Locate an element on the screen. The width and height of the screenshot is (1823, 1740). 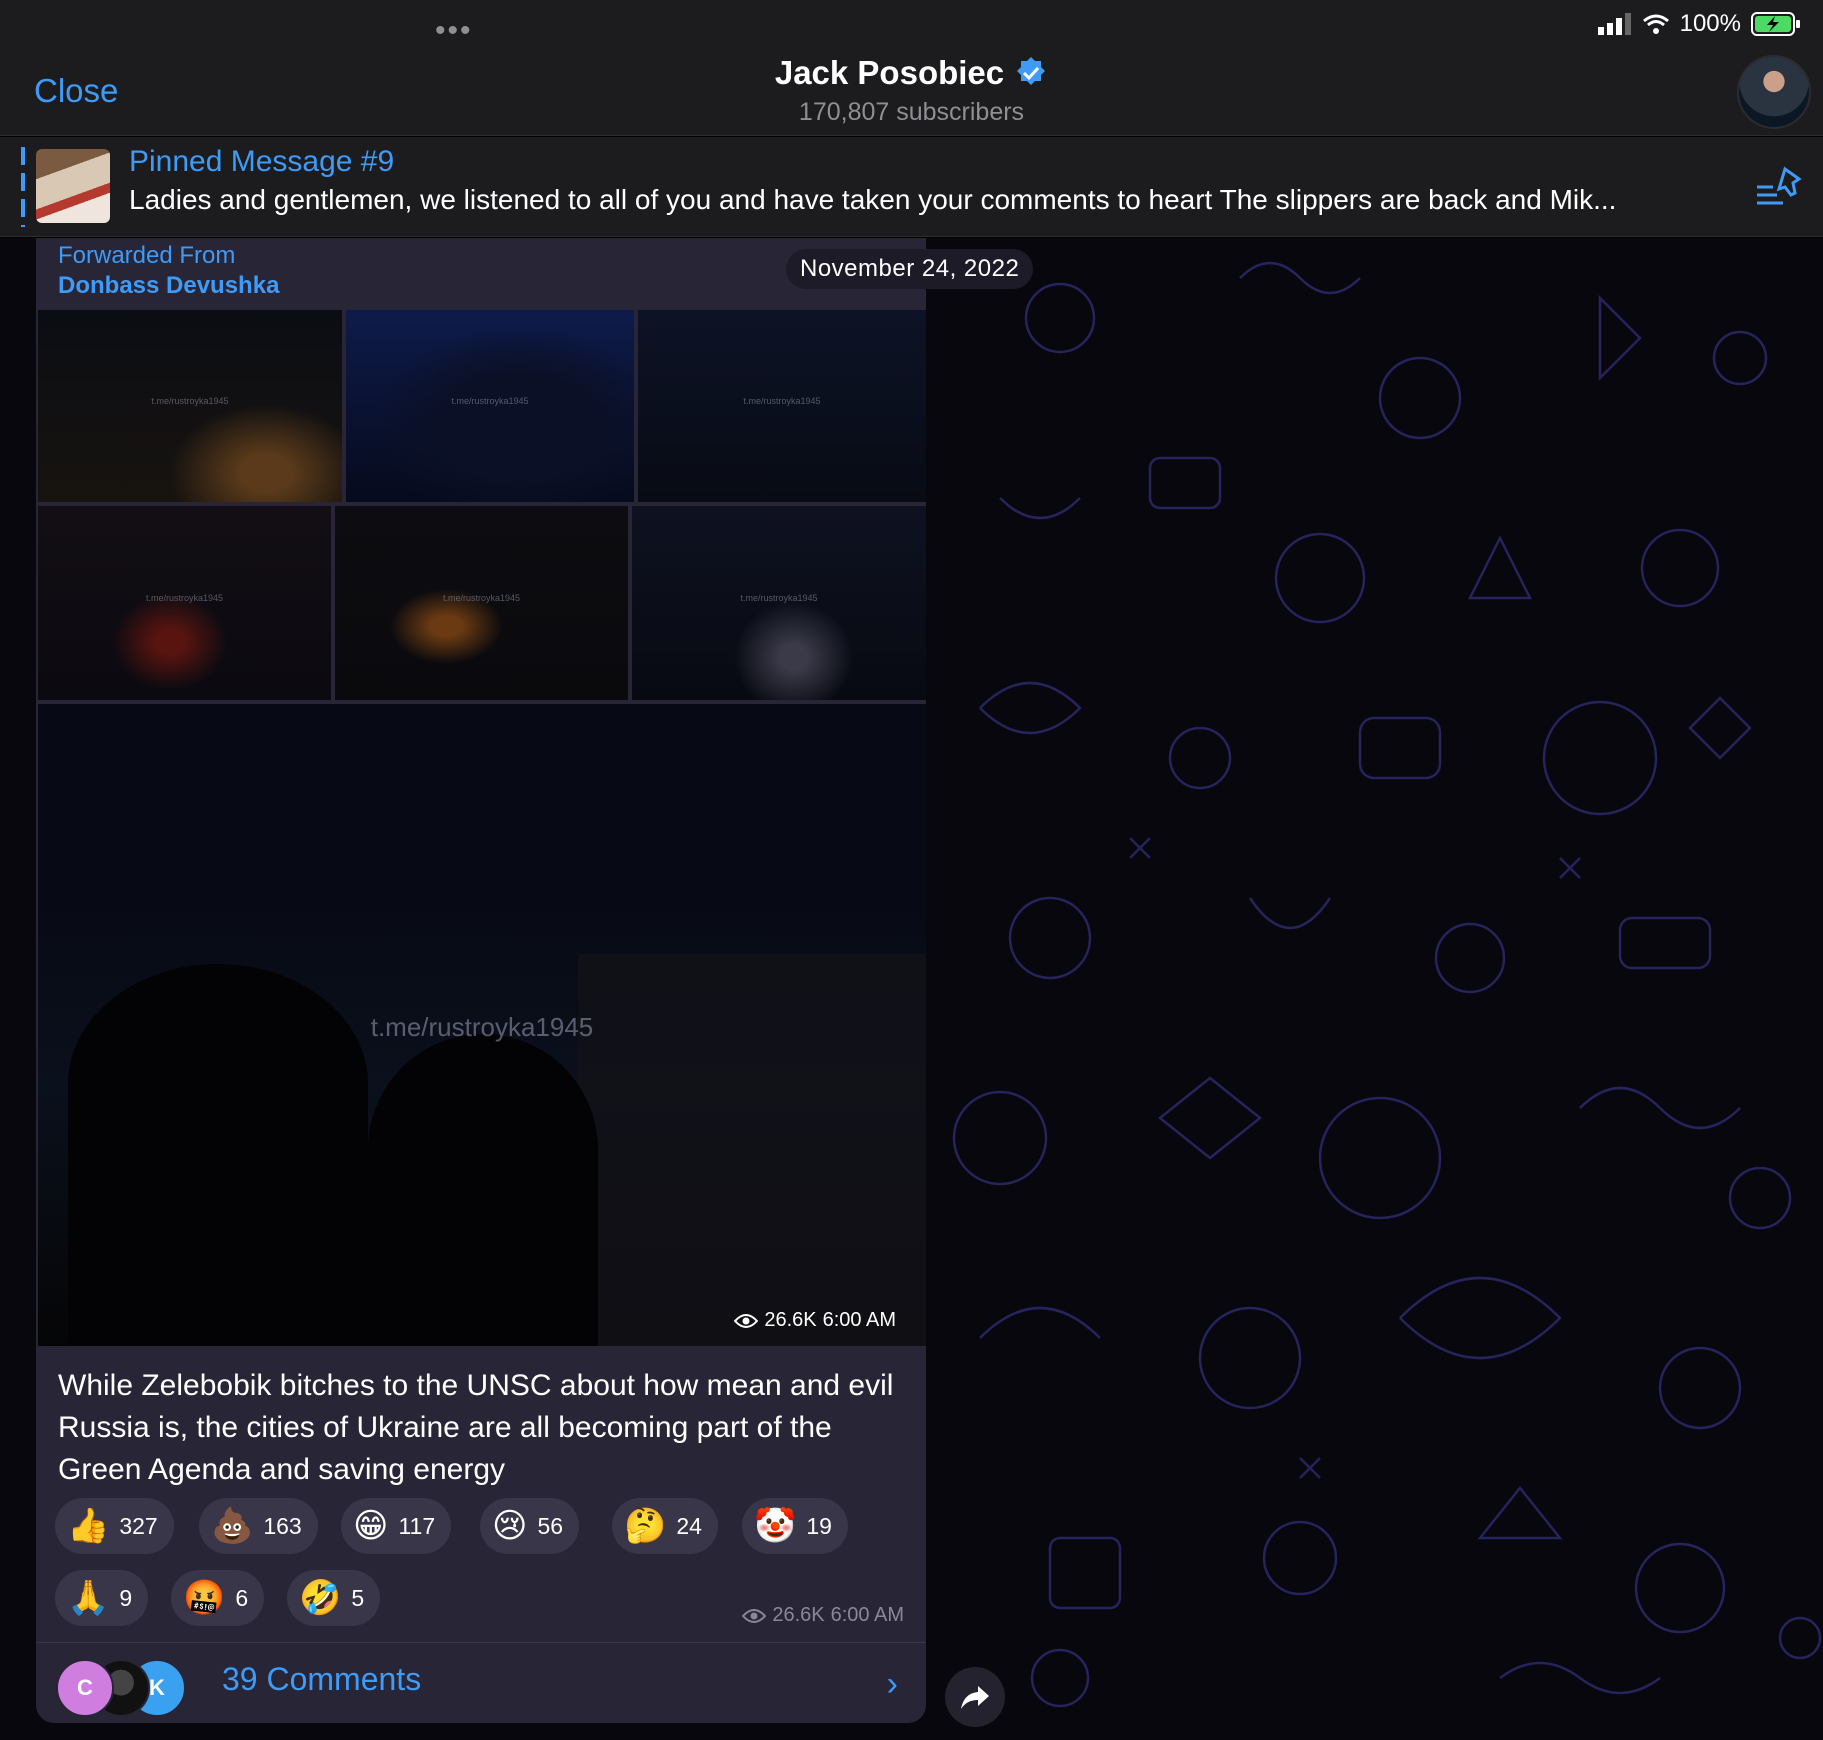
media-view-count: 26.6K is located at coordinates (790, 1320).